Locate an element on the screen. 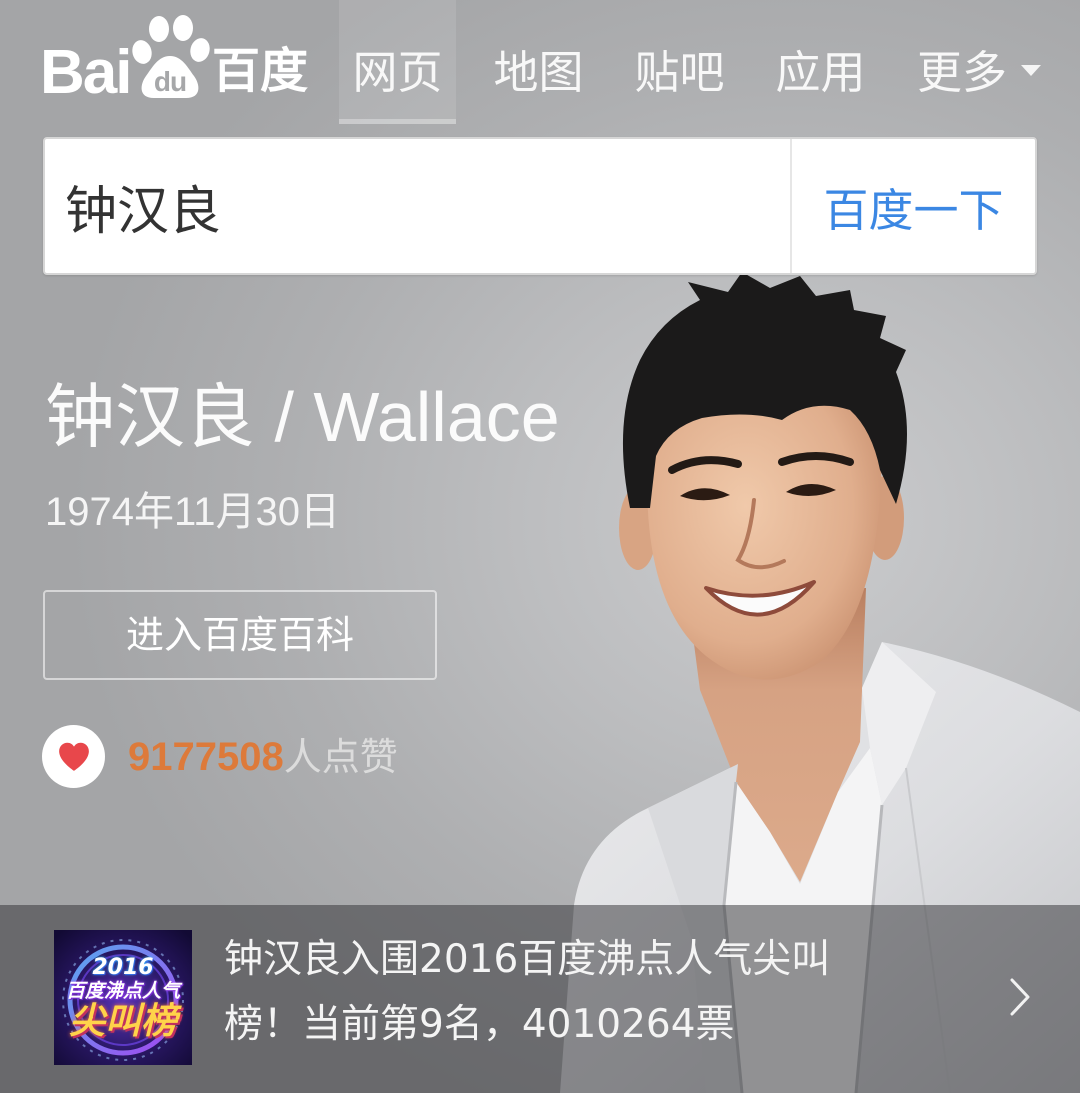 Image resolution: width=1080 pixels, height=1093 pixels. tab-tieba: 贴吧 is located at coordinates (679, 62).